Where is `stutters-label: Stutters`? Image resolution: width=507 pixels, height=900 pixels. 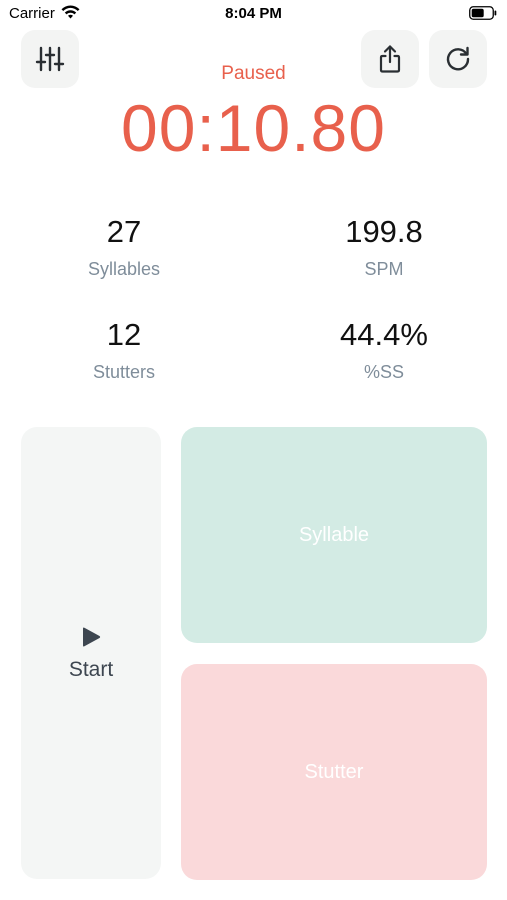 stutters-label: Stutters is located at coordinates (124, 372).